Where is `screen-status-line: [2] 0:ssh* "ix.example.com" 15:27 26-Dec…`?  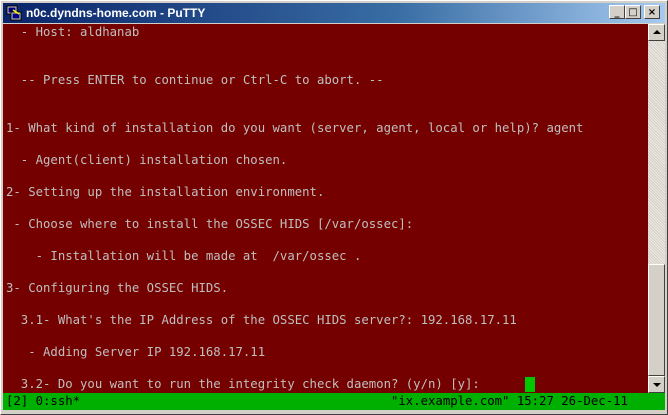
screen-status-line: [2] 0:ssh* "ix.example.com" 15:27 26-Dec… is located at coordinates (334, 401).